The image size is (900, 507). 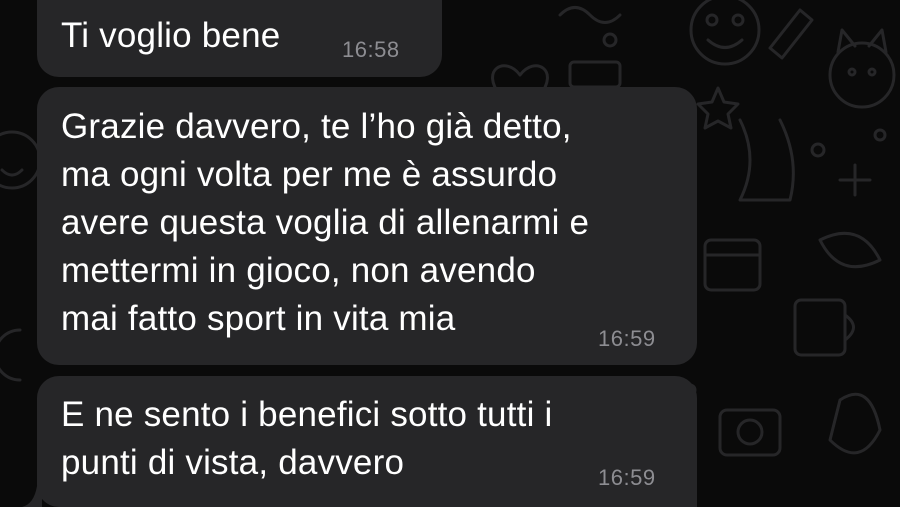 I want to click on smiley-doodle-icon, so click(x=725, y=33).